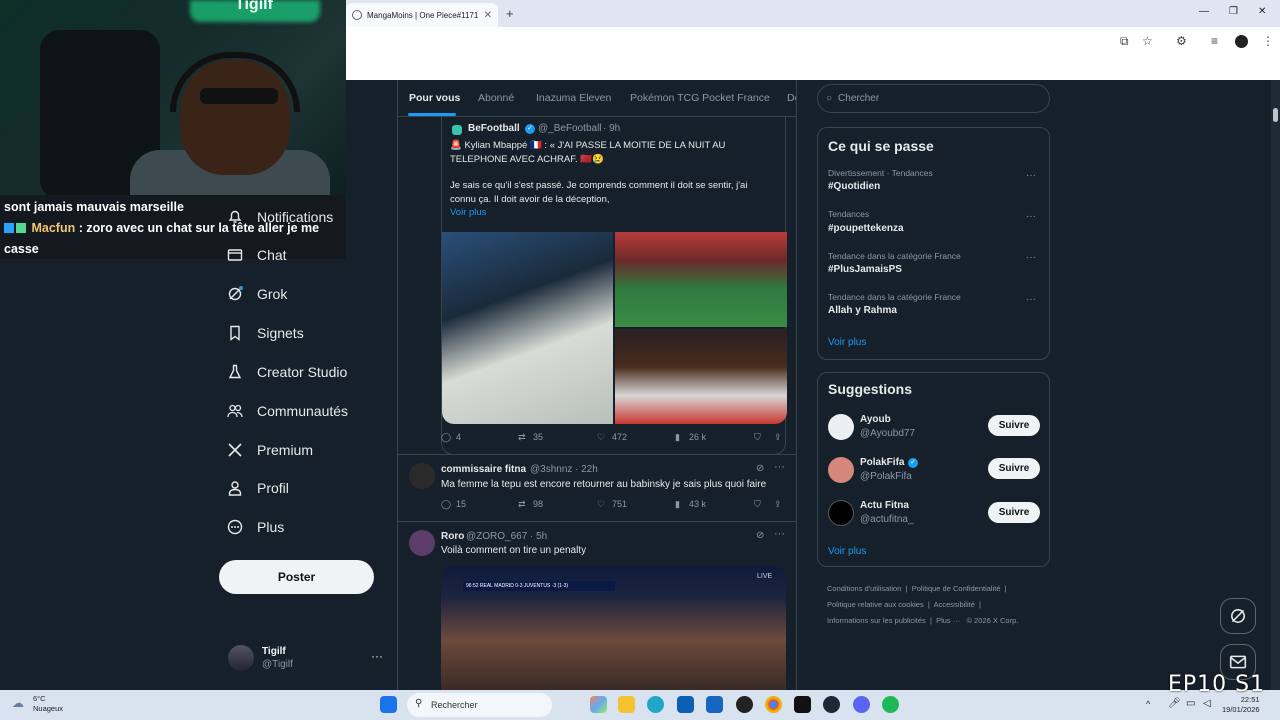 Image resolution: width=1280 pixels, height=720 pixels. What do you see at coordinates (876, 620) in the screenshot?
I see `footer-link: Informations sur les publicités` at bounding box center [876, 620].